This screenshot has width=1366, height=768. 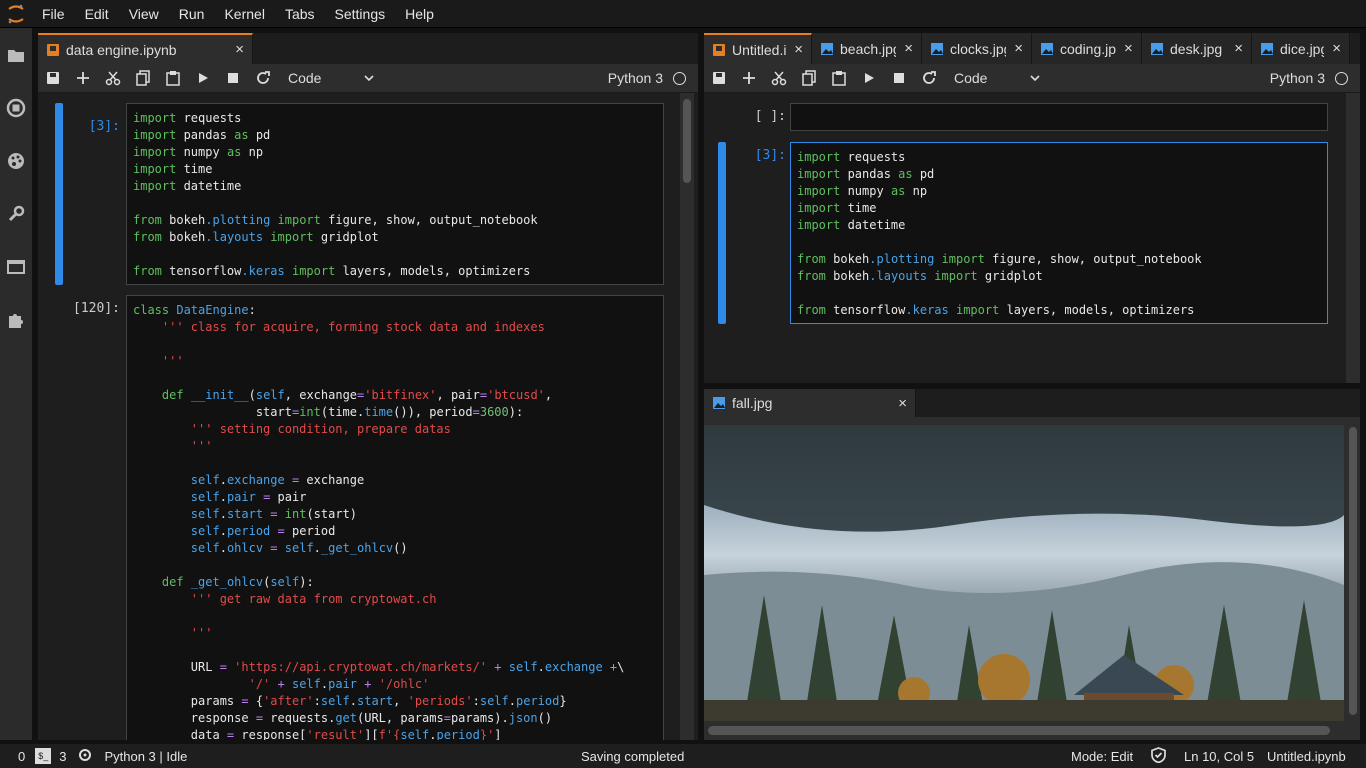 I want to click on empty-code-cell: [ ]:, so click(x=1024, y=118).